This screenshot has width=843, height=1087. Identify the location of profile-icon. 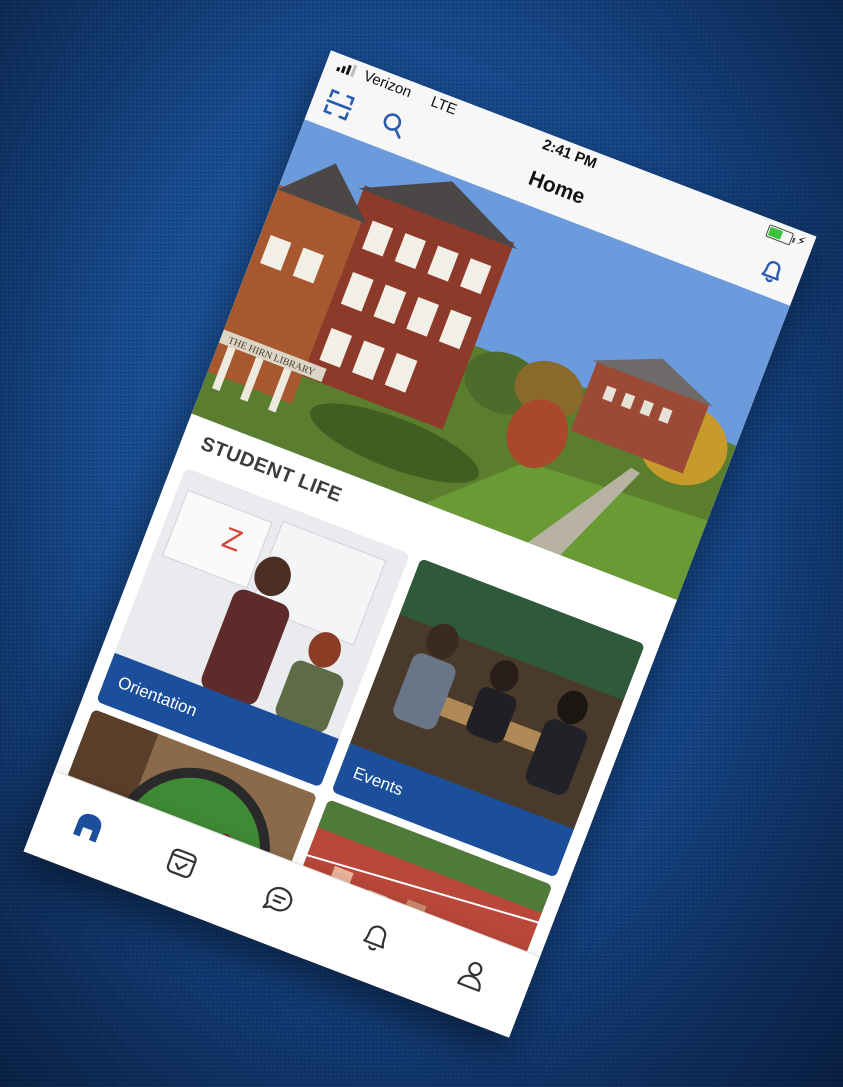
(470, 976).